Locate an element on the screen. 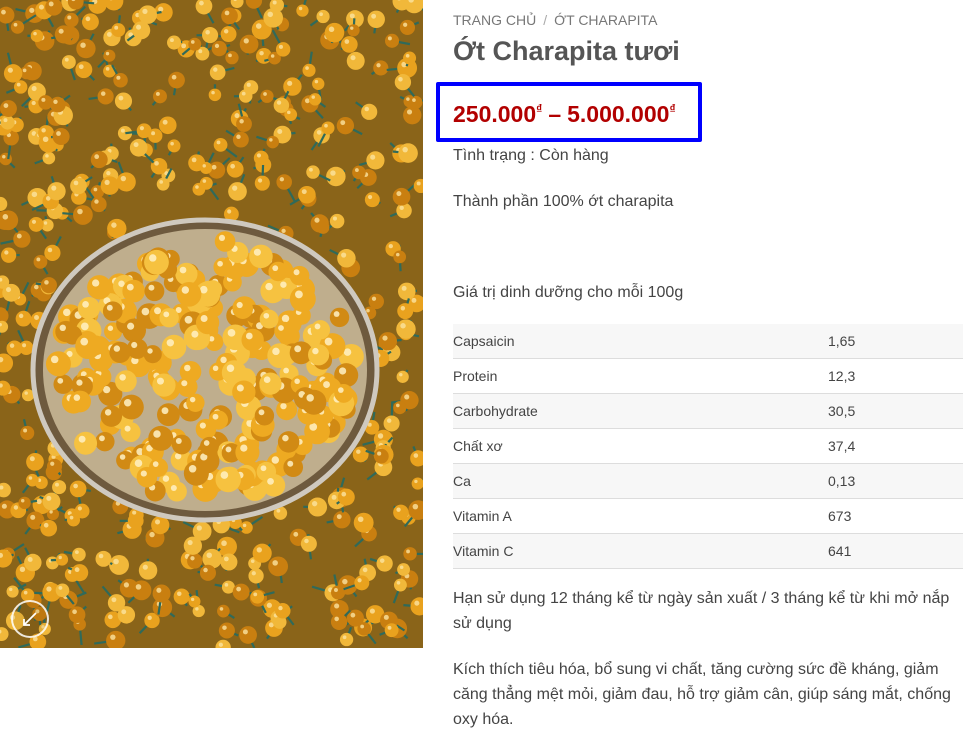 This screenshot has width=967, height=742. nutrient-value: 12,3 is located at coordinates (895, 376).